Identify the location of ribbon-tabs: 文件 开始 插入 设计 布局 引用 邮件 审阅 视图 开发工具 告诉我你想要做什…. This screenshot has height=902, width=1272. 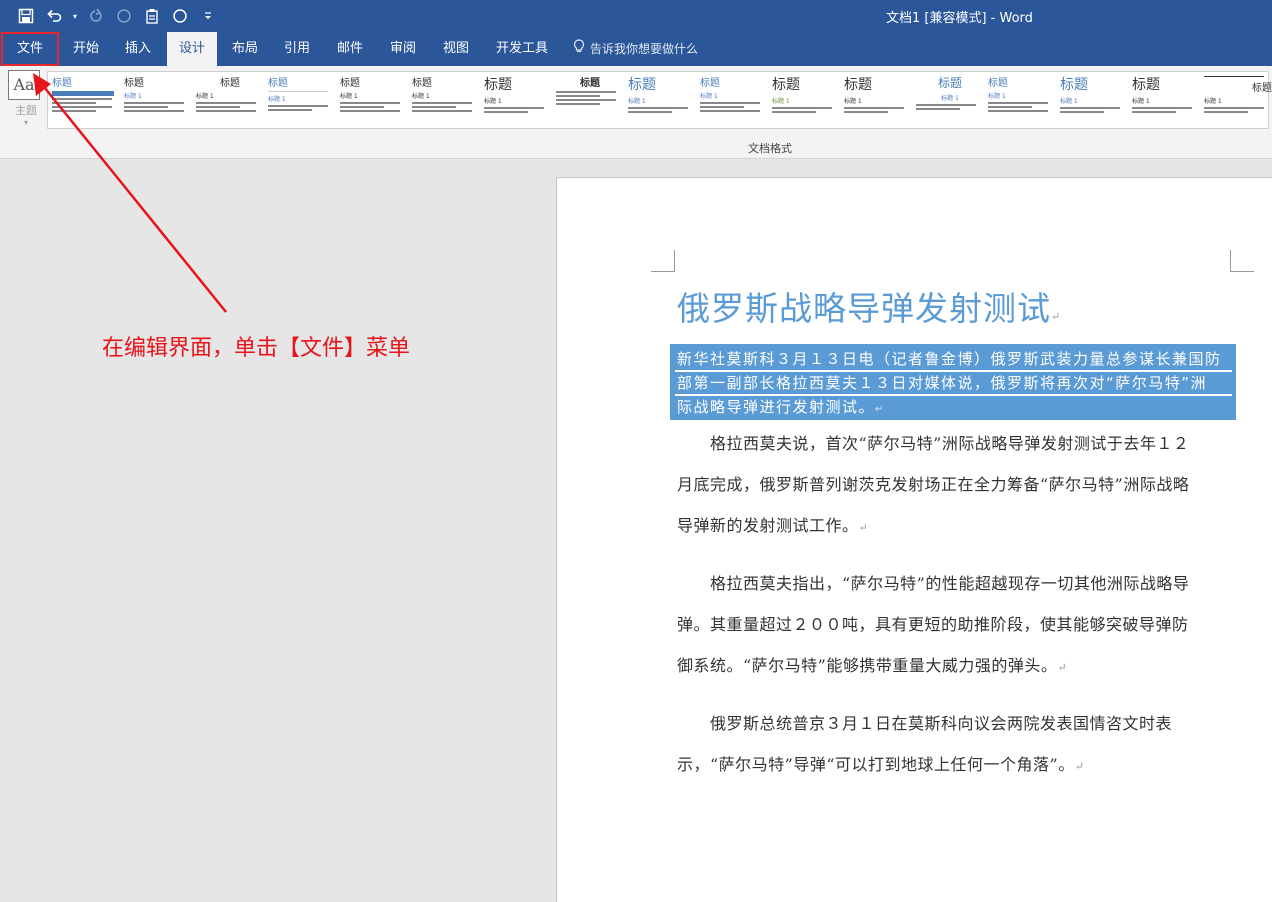
(636, 49).